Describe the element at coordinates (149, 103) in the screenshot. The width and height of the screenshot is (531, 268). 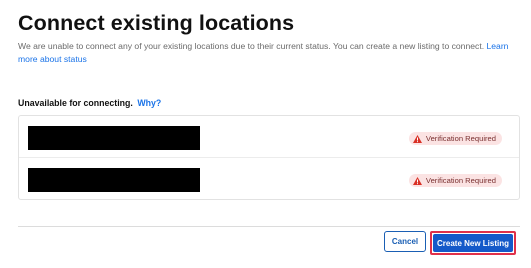
I see `why-link: Why?` at that location.